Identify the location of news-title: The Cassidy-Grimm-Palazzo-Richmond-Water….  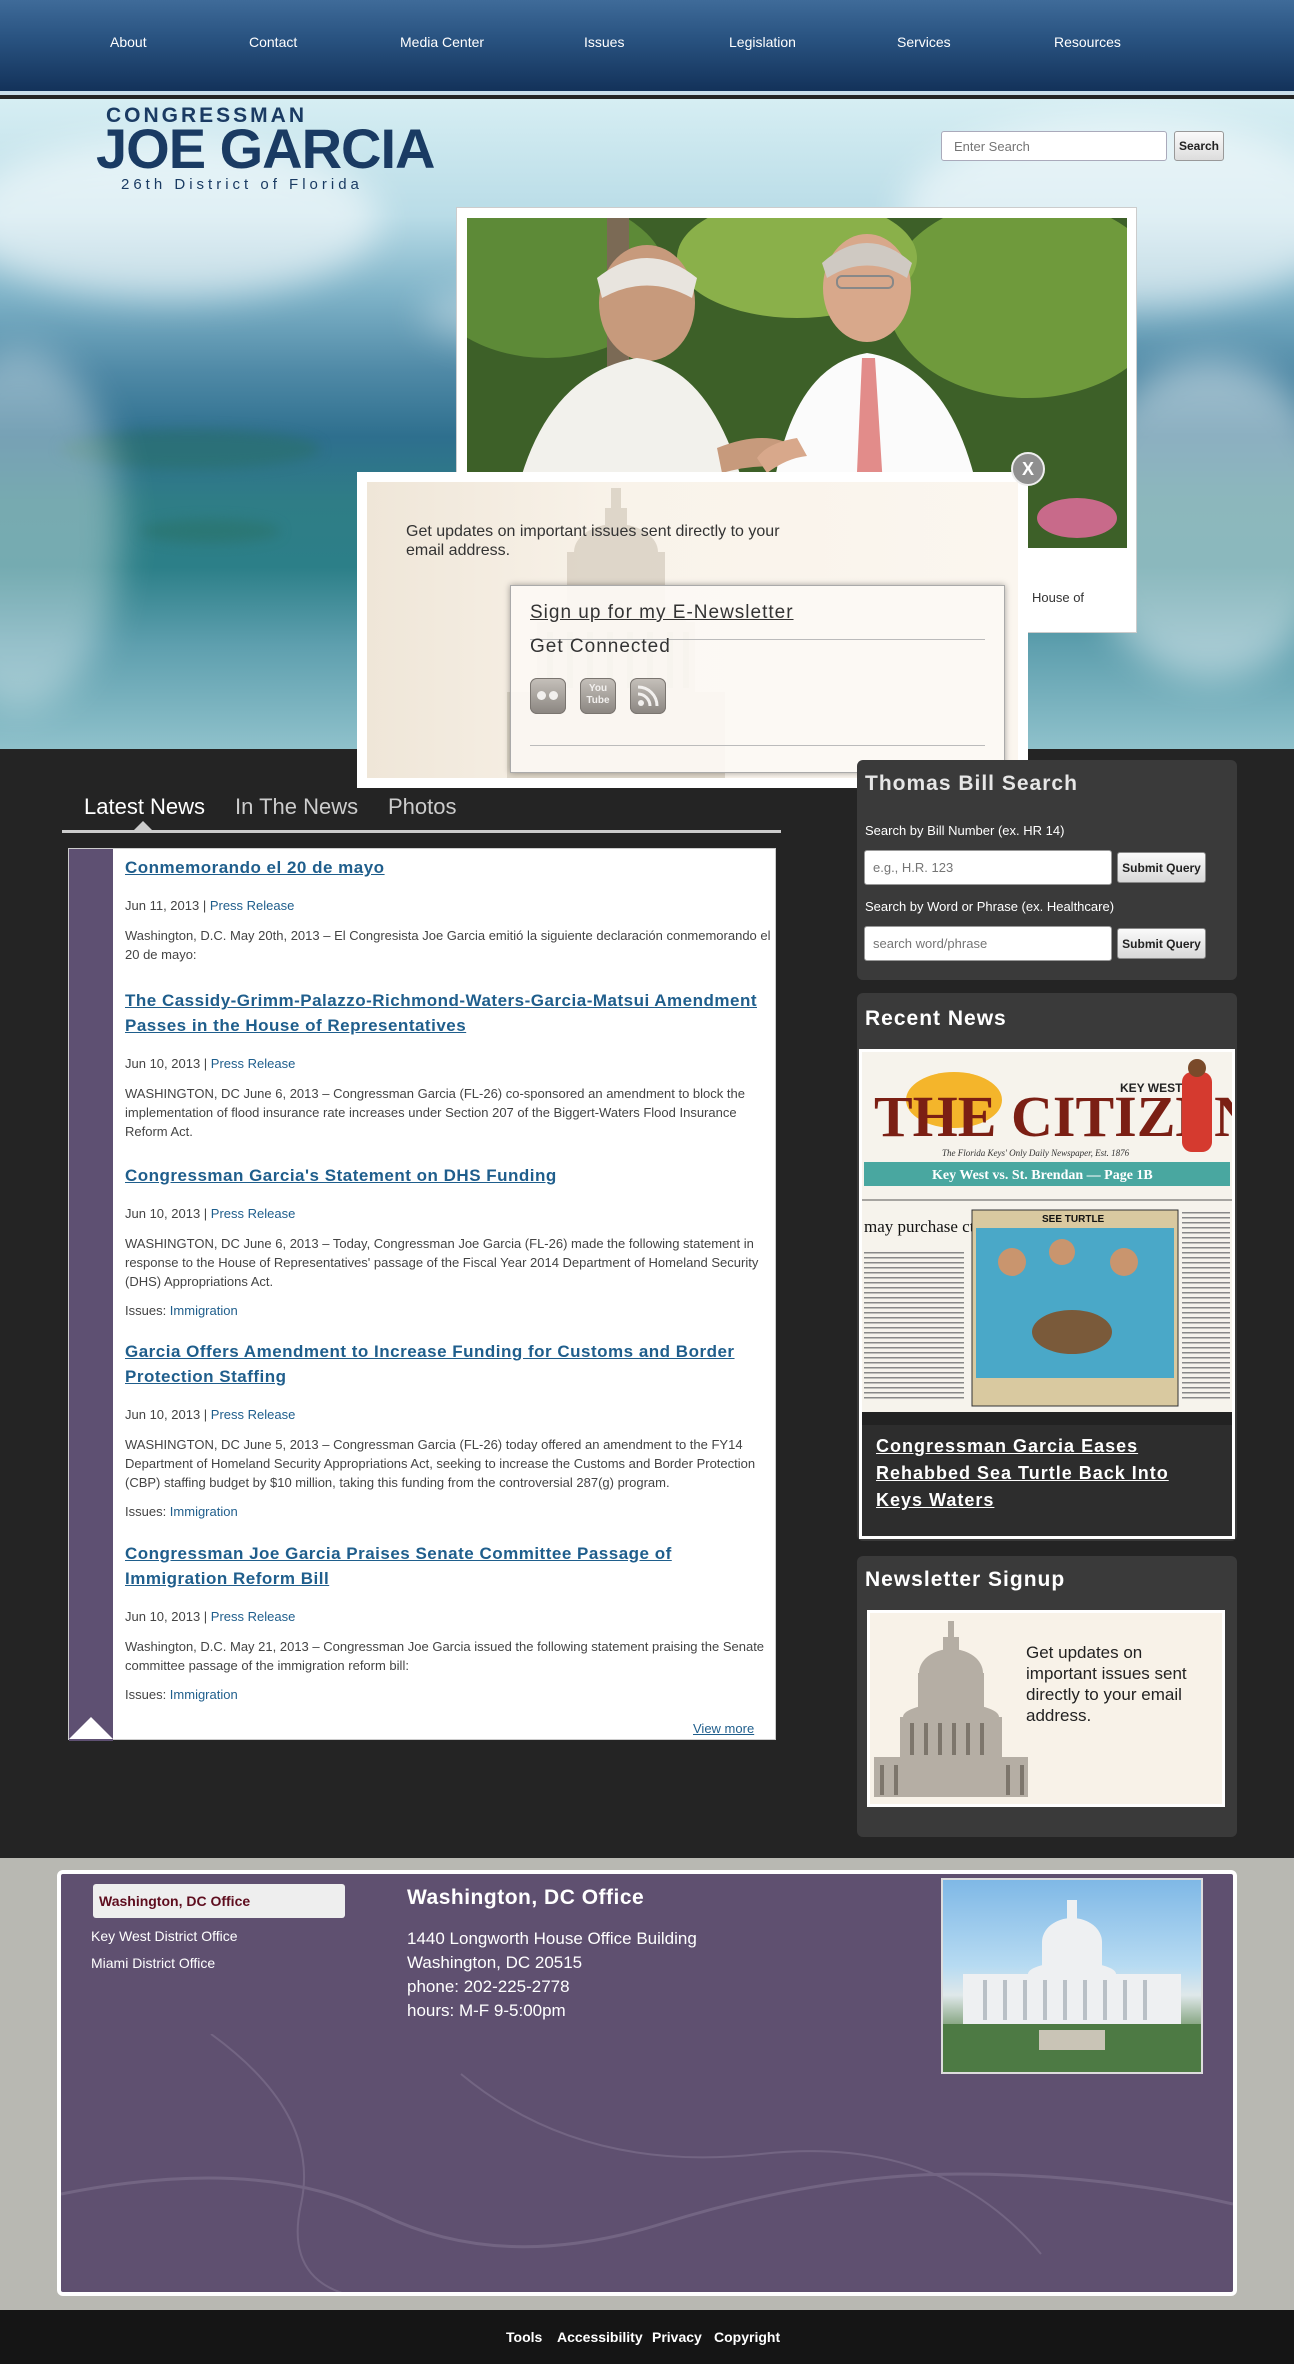
(450, 1013).